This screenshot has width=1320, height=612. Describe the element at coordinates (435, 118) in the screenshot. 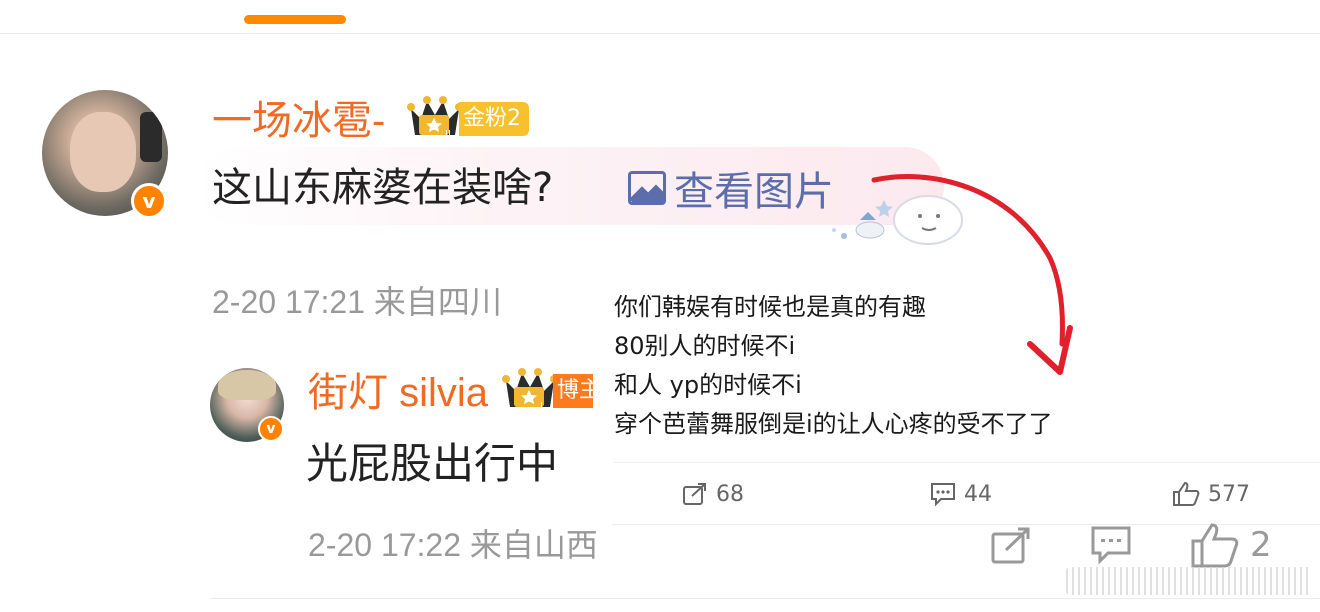

I see `crown-icon: II` at that location.